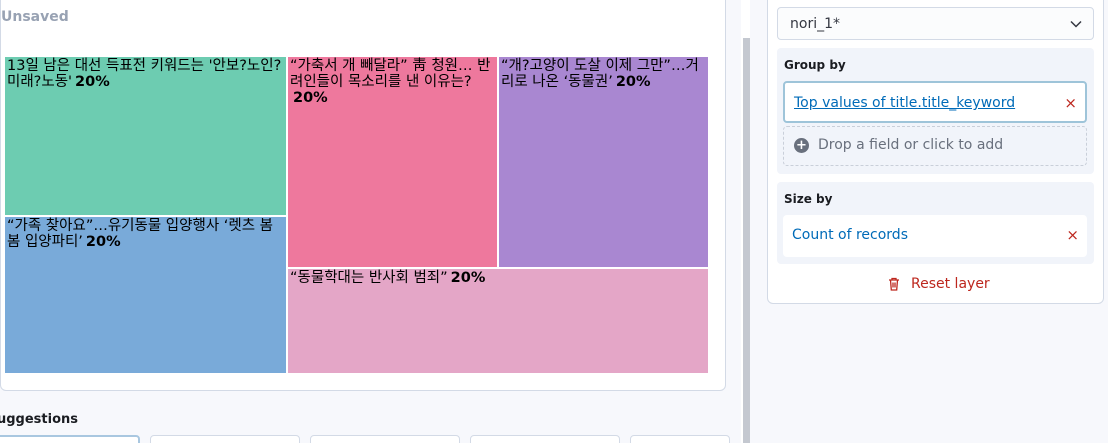 The height and width of the screenshot is (443, 1108). Describe the element at coordinates (499, 322) in the screenshot. I see `treemap-cell: “동물학대는 반사회 범죄” 20%` at that location.